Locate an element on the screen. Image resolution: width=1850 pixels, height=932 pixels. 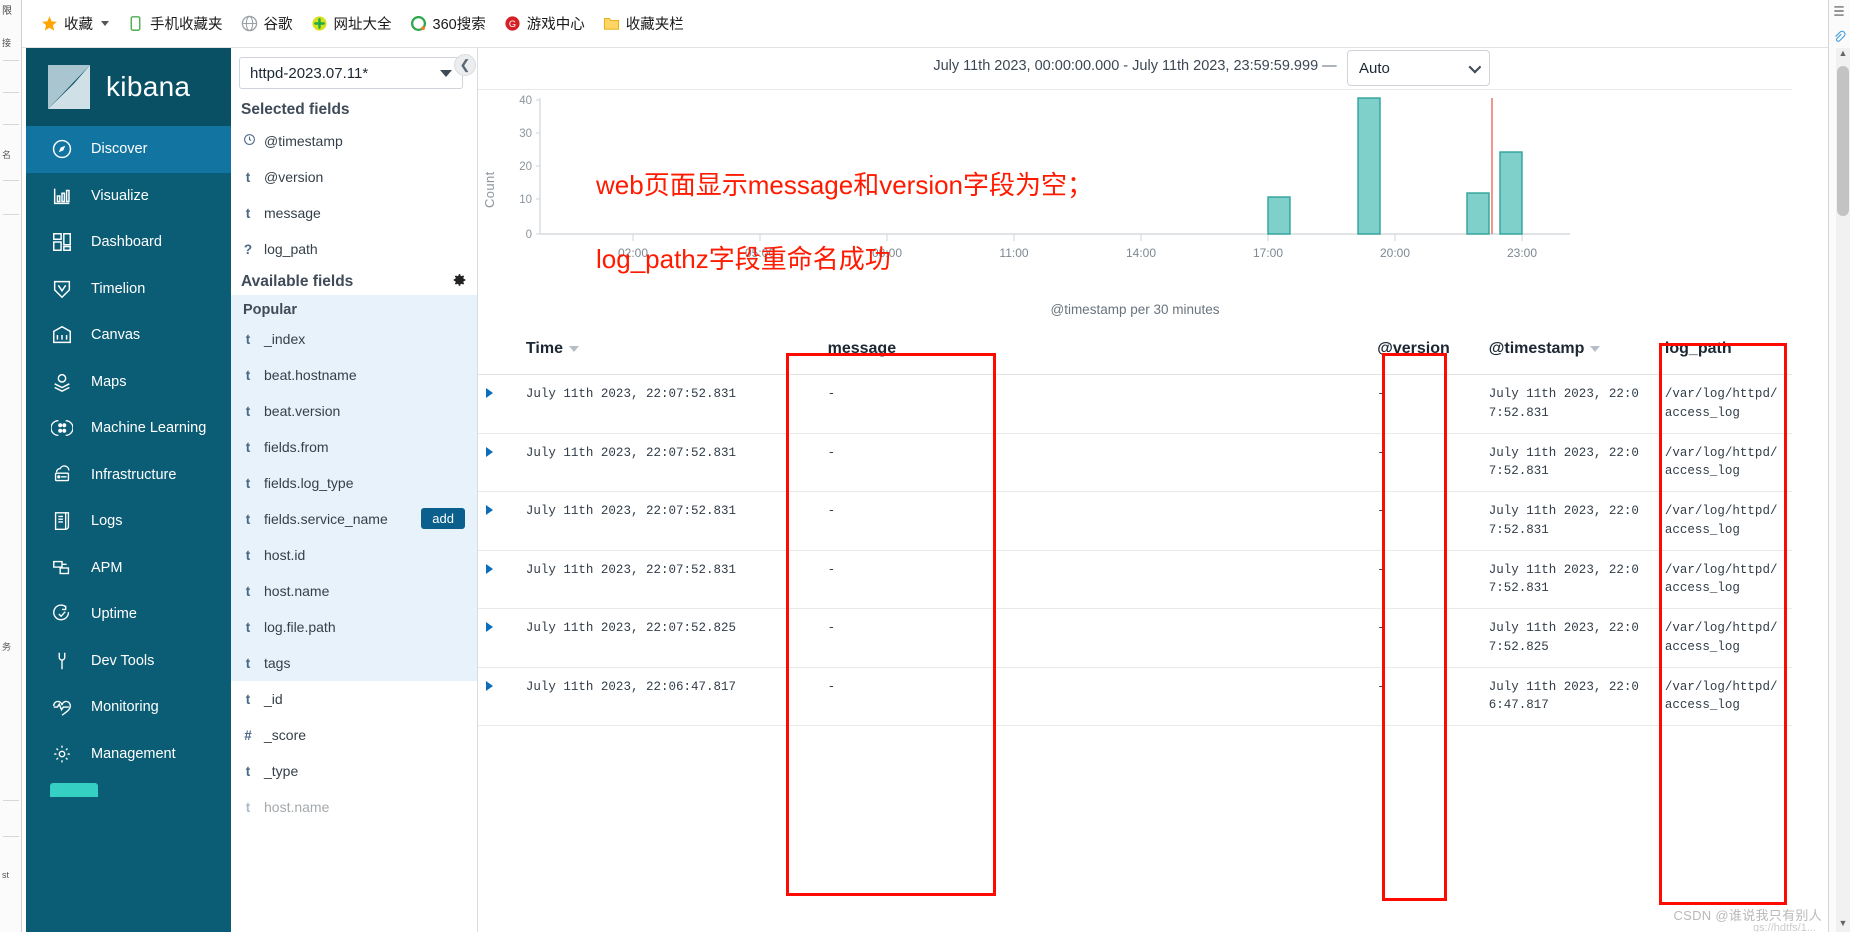
bookmark-label: 手机收藏夹 is located at coordinates (186, 25).